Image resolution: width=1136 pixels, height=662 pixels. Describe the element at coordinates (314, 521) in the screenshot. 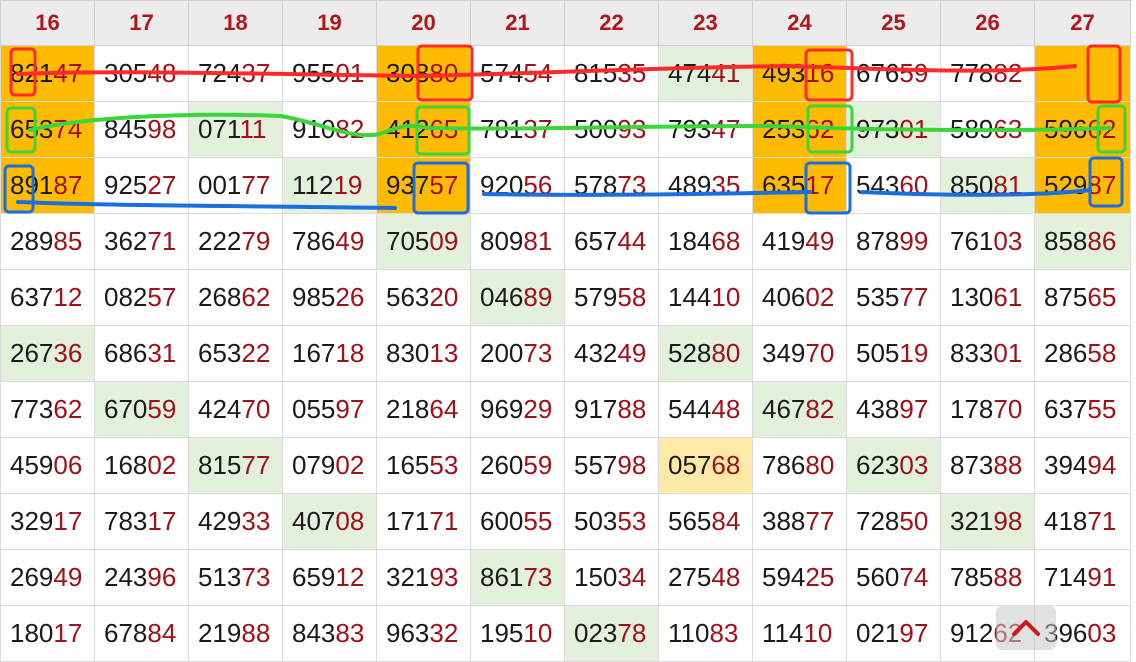

I see `number-leading-digits: 407` at that location.